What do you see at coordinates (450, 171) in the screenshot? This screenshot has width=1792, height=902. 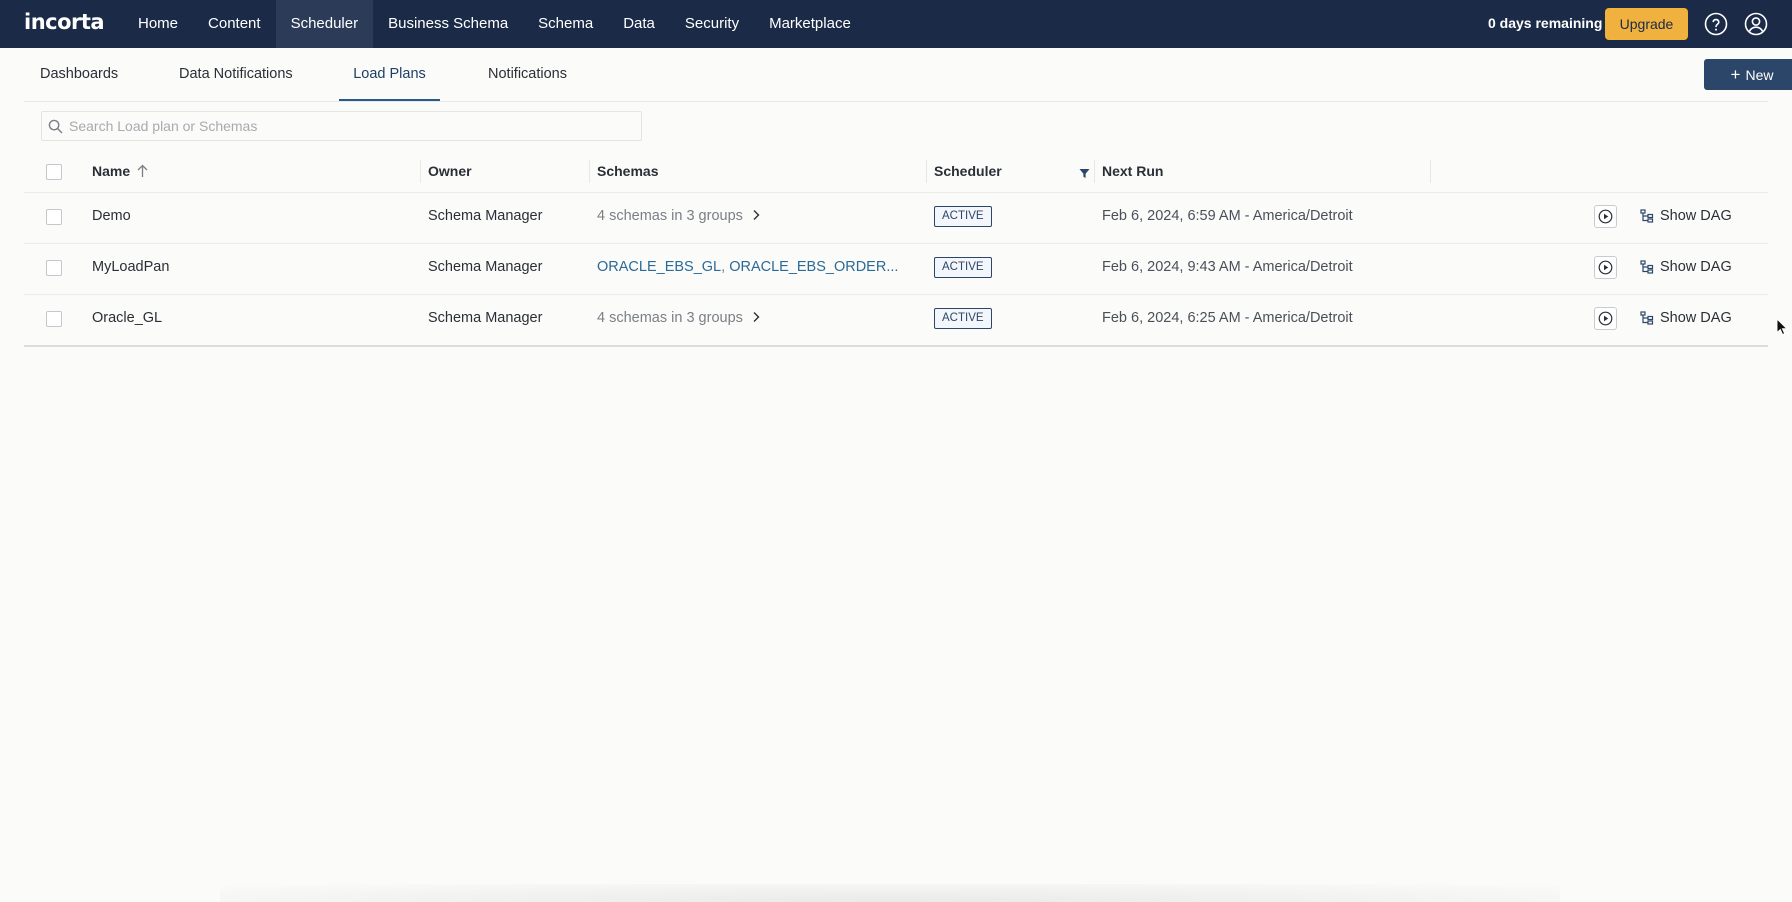 I see `column-header-owner: Owner` at bounding box center [450, 171].